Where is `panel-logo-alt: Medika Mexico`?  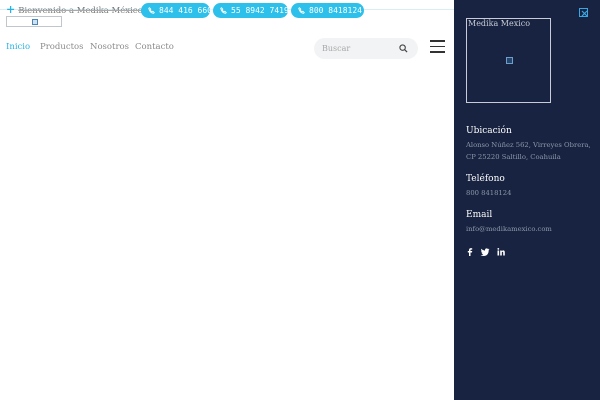
panel-logo-alt: Medika Mexico is located at coordinates (499, 23).